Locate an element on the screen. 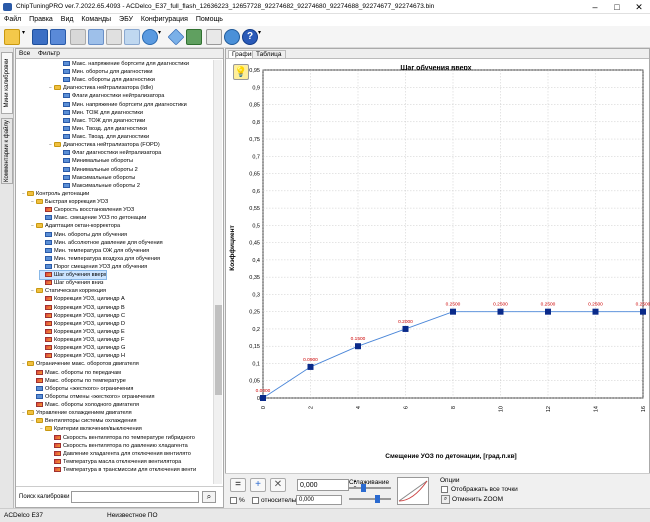 The width and height of the screenshot is (650, 522). tree-scrollbar is located at coordinates (217, 272).